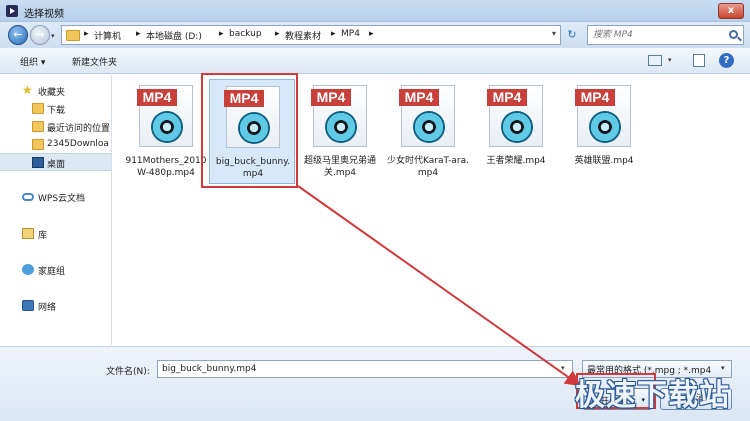  What do you see at coordinates (604, 161) in the screenshot?
I see `file-name: 英雄联盟.mp4` at bounding box center [604, 161].